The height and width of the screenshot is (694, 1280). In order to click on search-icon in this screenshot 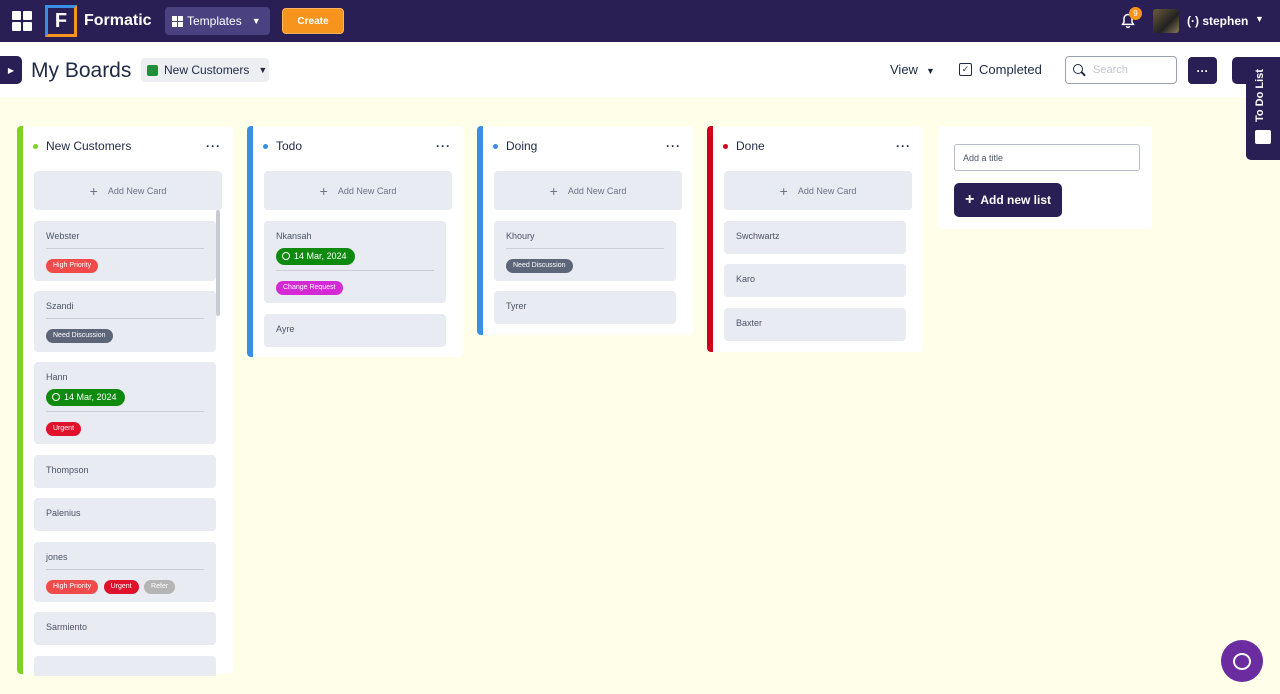, I will do `click(1079, 70)`.